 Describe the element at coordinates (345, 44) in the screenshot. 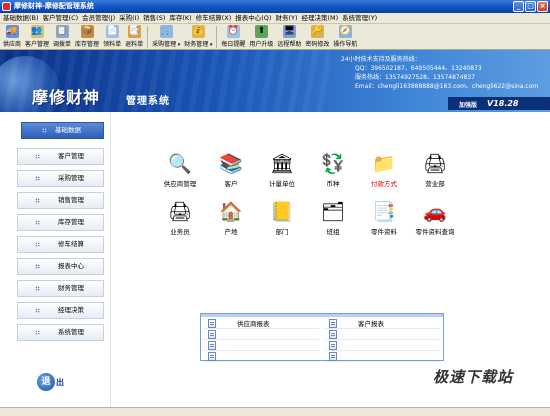

I see `toolbar-button-label: 操作导航` at that location.